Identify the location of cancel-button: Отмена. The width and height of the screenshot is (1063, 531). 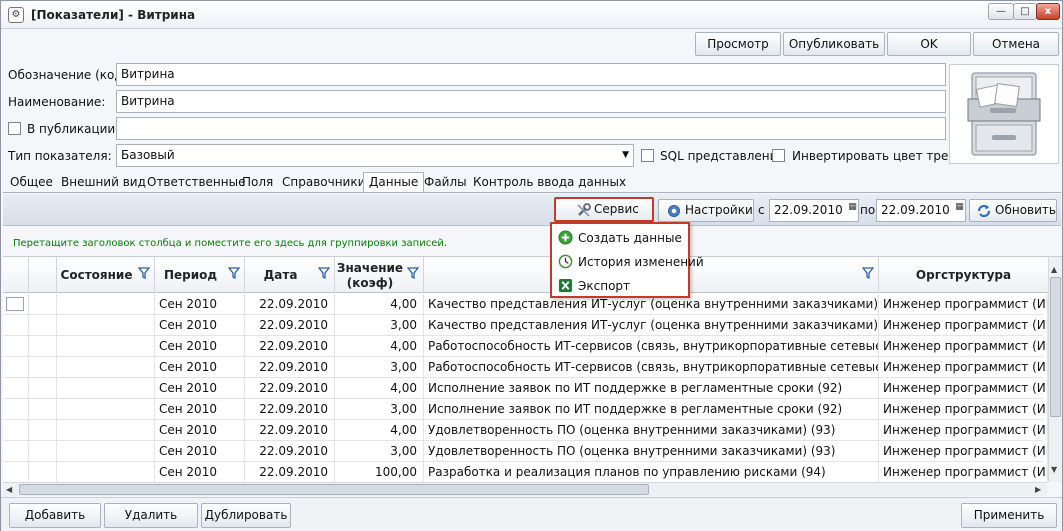
(1016, 44).